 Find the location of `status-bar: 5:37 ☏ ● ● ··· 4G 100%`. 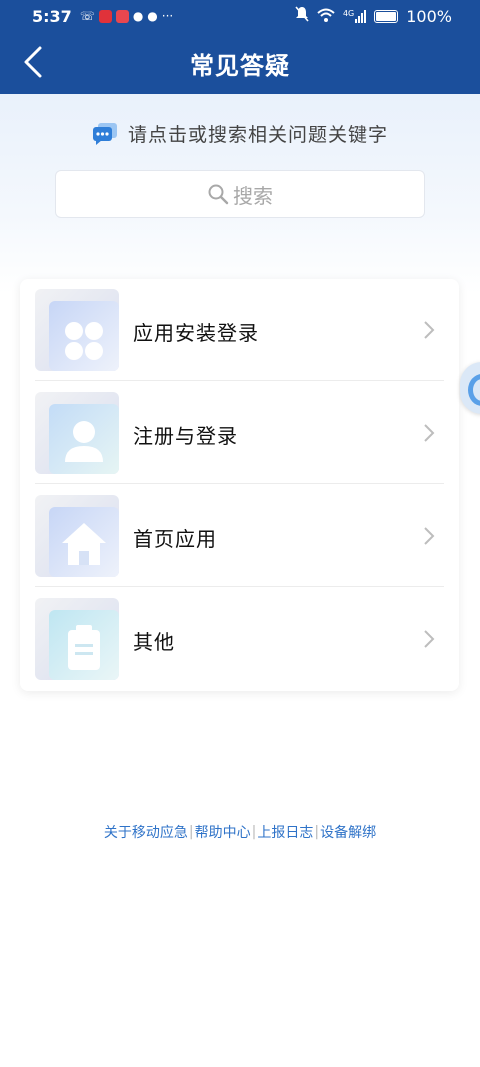

status-bar: 5:37 ☏ ● ● ··· 4G 100% is located at coordinates (240, 16).